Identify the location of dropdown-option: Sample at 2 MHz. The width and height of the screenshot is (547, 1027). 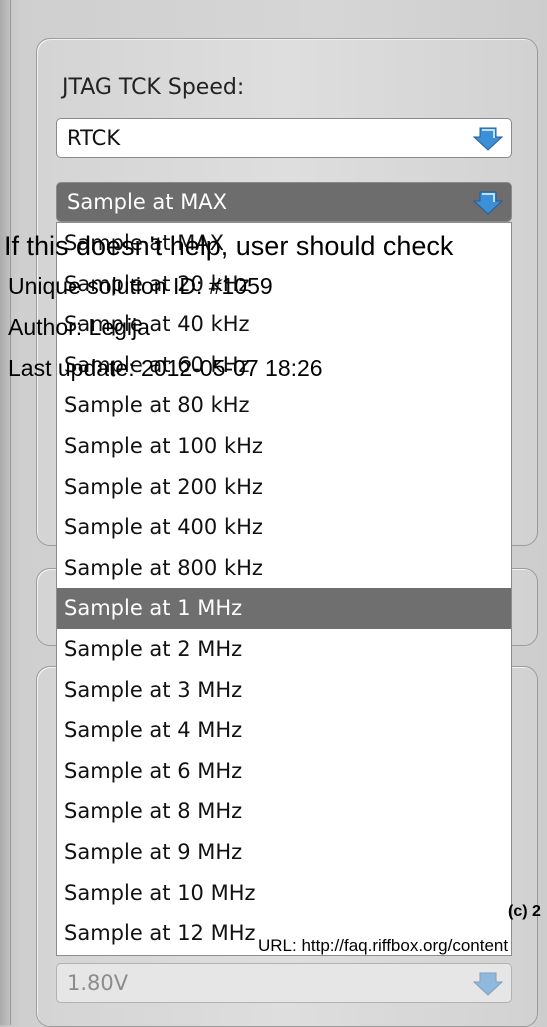
(284, 649).